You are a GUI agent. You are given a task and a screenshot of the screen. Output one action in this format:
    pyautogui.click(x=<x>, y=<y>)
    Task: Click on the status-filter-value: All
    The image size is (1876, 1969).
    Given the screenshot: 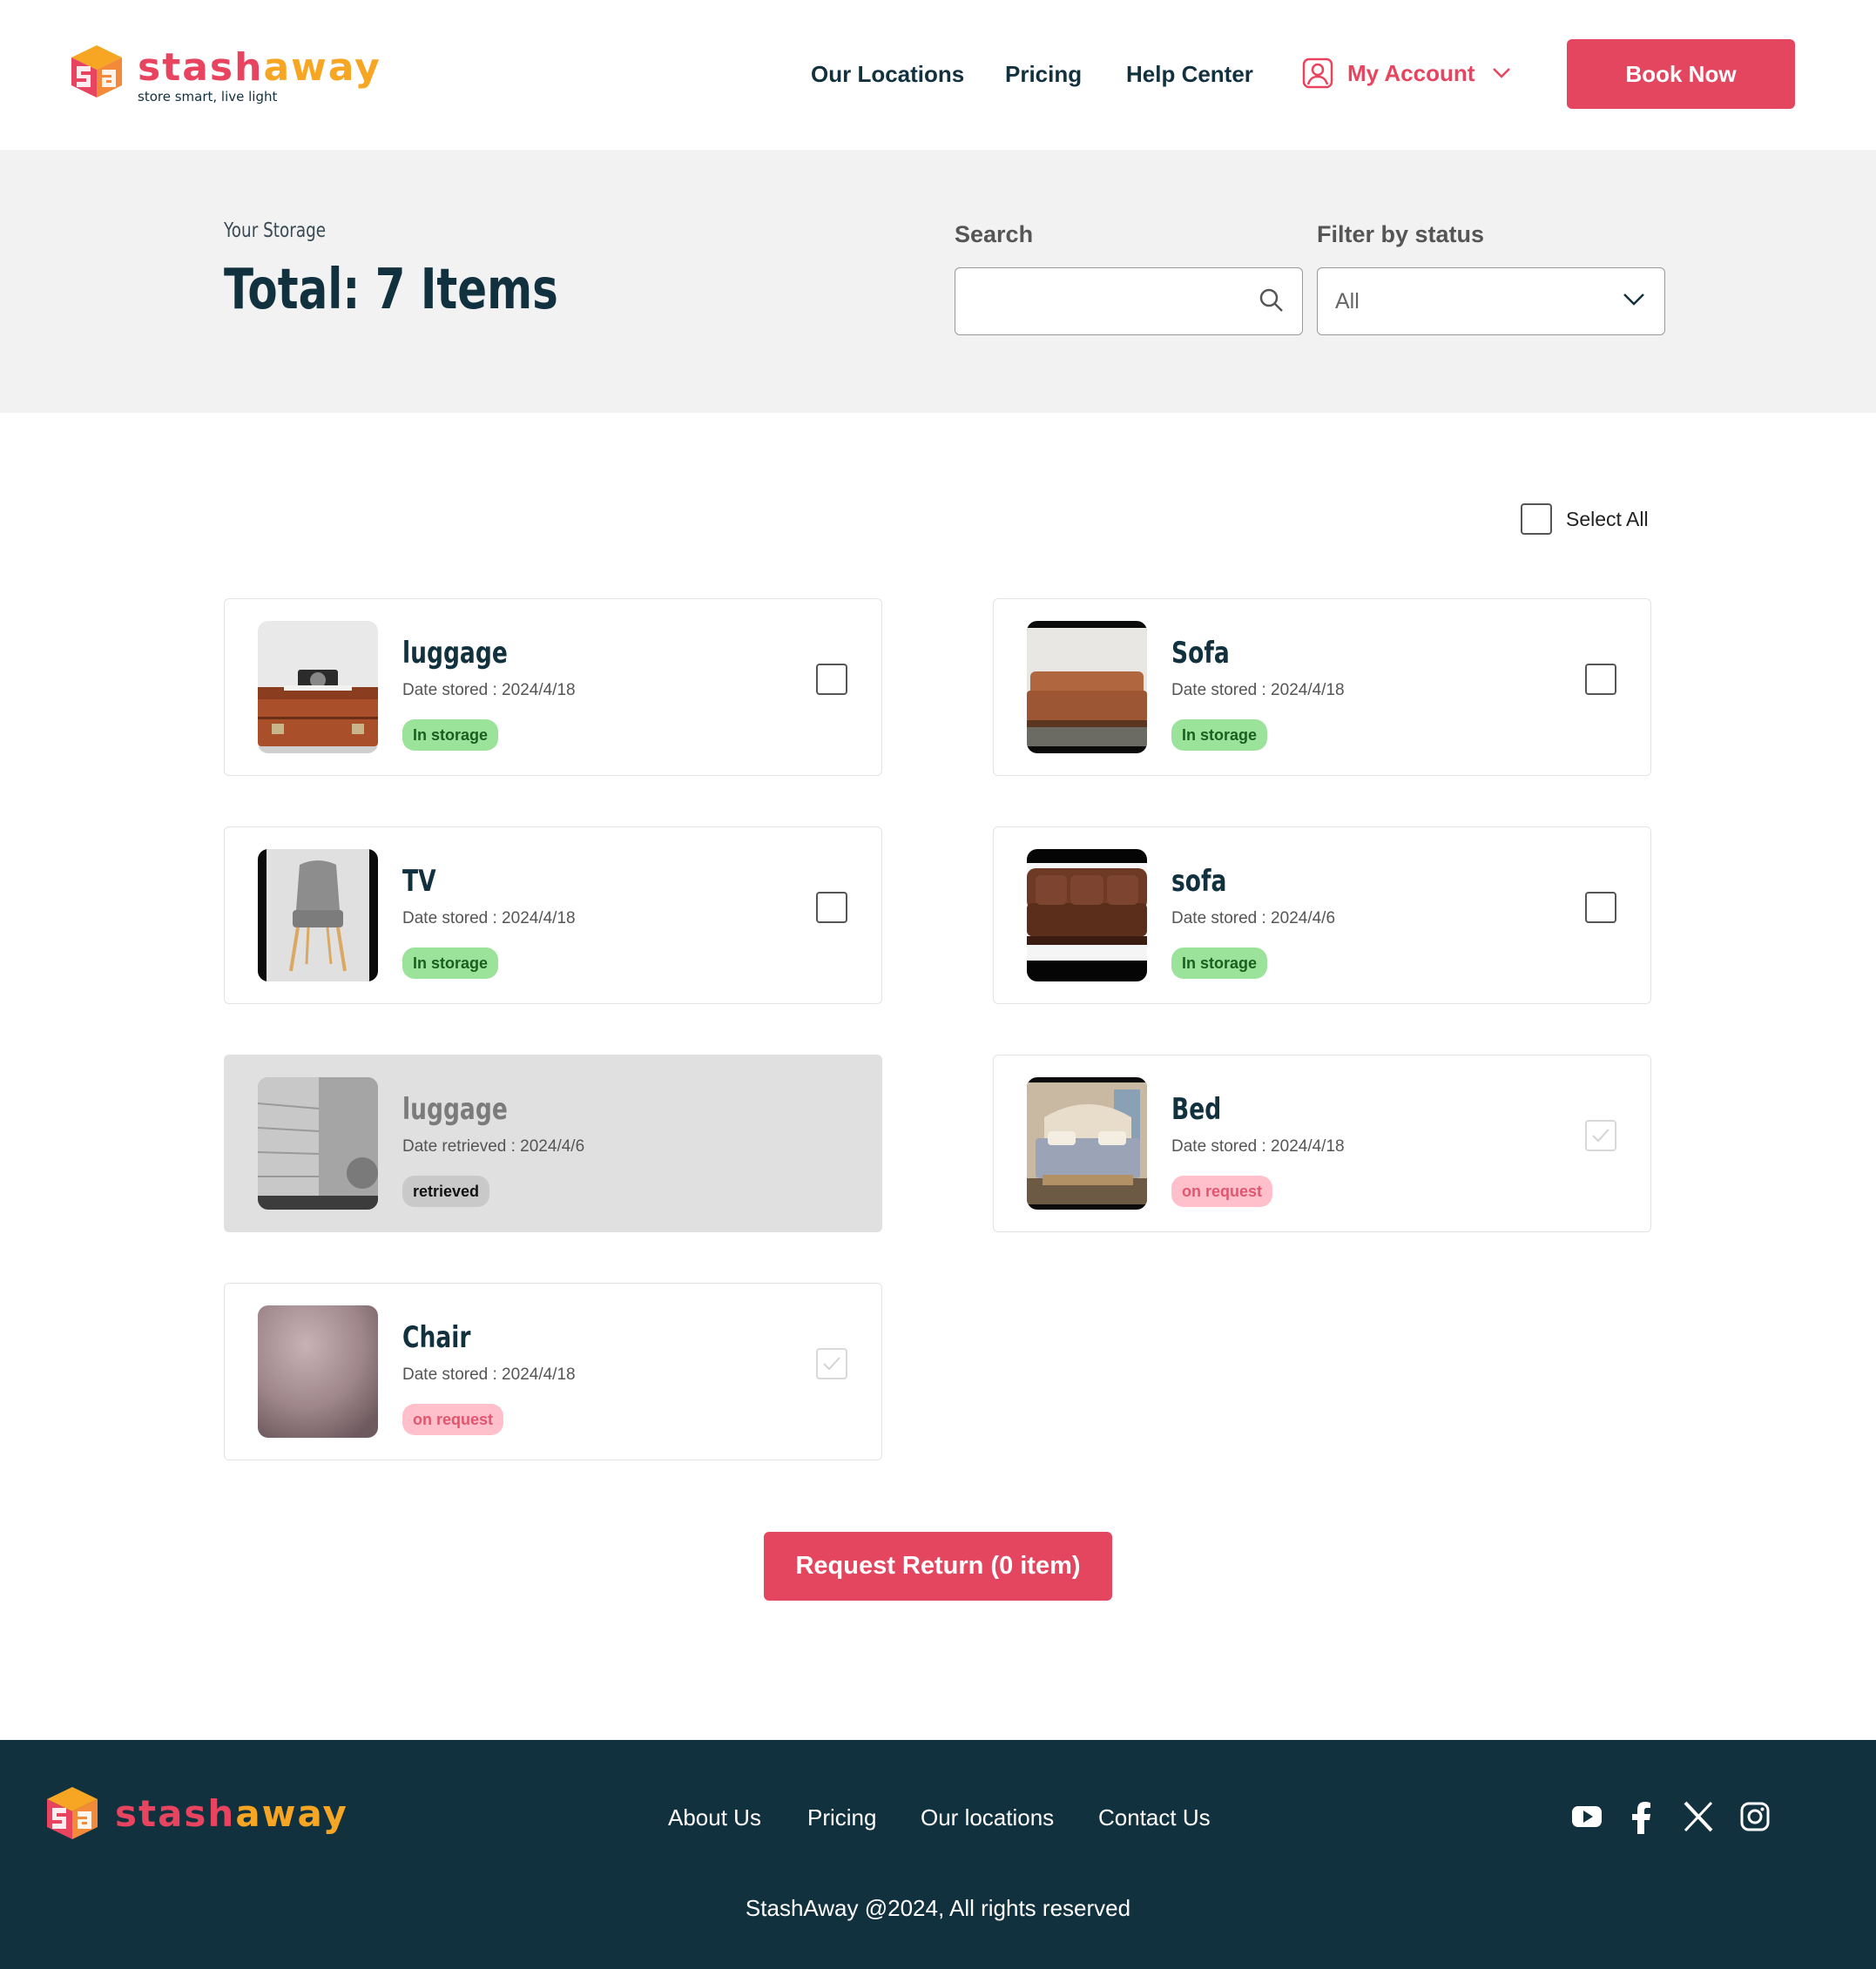 What is the action you would take?
    pyautogui.click(x=1347, y=301)
    